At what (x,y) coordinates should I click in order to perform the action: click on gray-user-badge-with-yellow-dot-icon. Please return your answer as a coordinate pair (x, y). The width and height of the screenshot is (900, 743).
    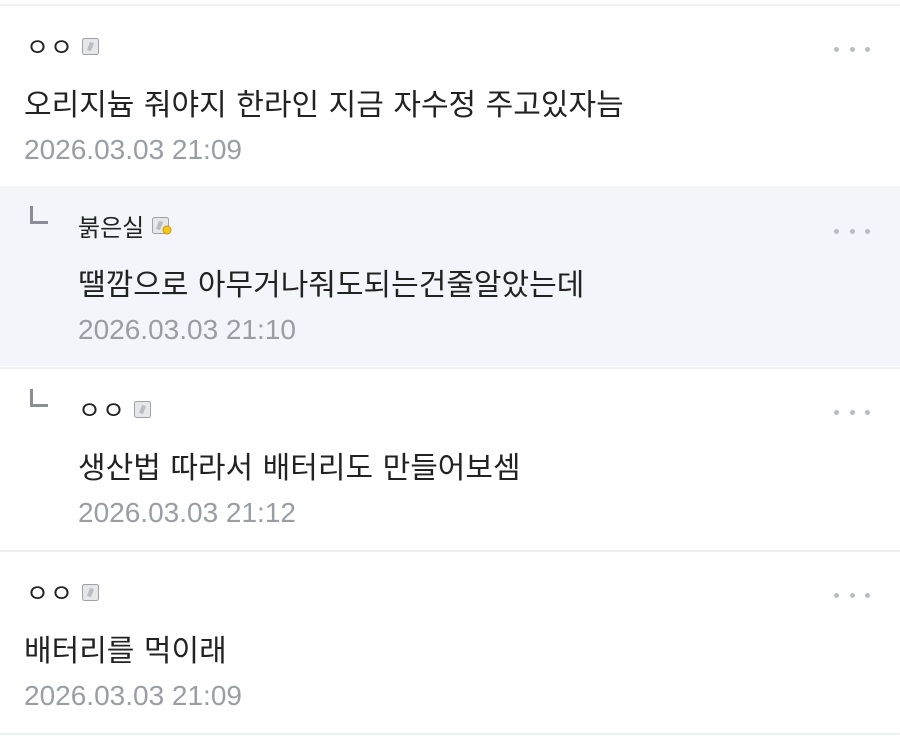
    Looking at the image, I should click on (162, 226).